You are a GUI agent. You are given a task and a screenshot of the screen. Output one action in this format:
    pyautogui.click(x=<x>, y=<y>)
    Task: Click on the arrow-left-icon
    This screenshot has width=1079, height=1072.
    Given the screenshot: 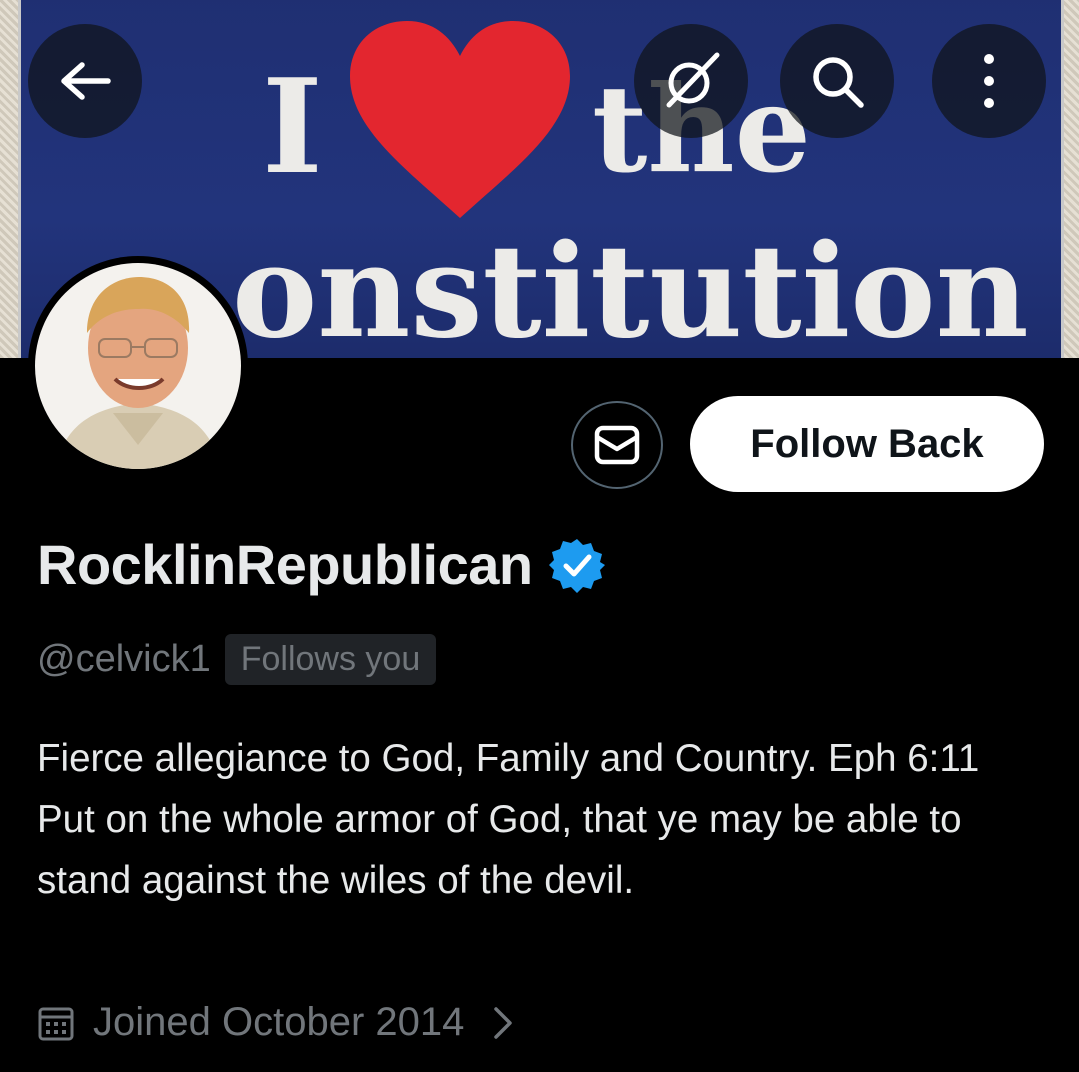 What is the action you would take?
    pyautogui.click(x=86, y=81)
    